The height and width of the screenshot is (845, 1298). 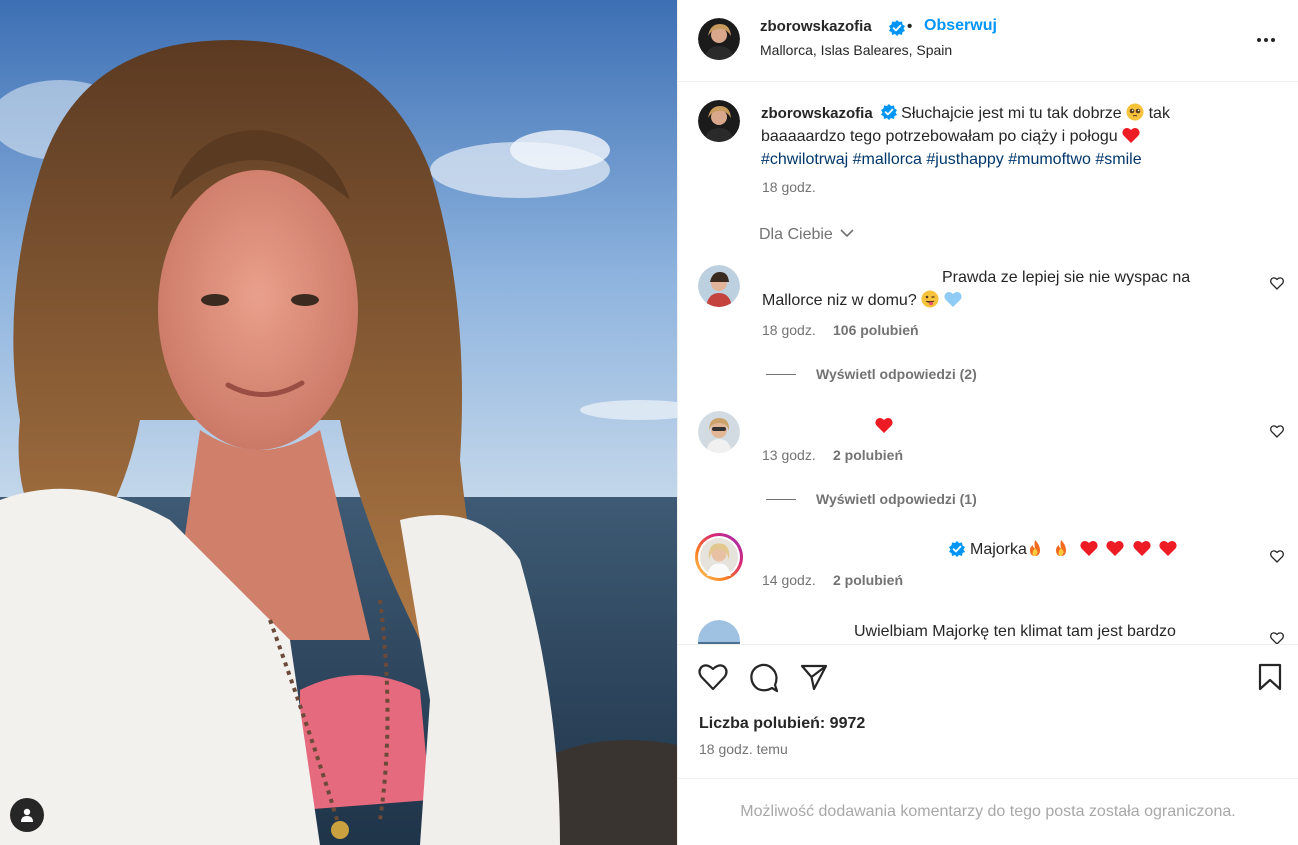 I want to click on caption-text-1: Słuchajcie jest mi tu tak dobrze, so click(x=1011, y=113).